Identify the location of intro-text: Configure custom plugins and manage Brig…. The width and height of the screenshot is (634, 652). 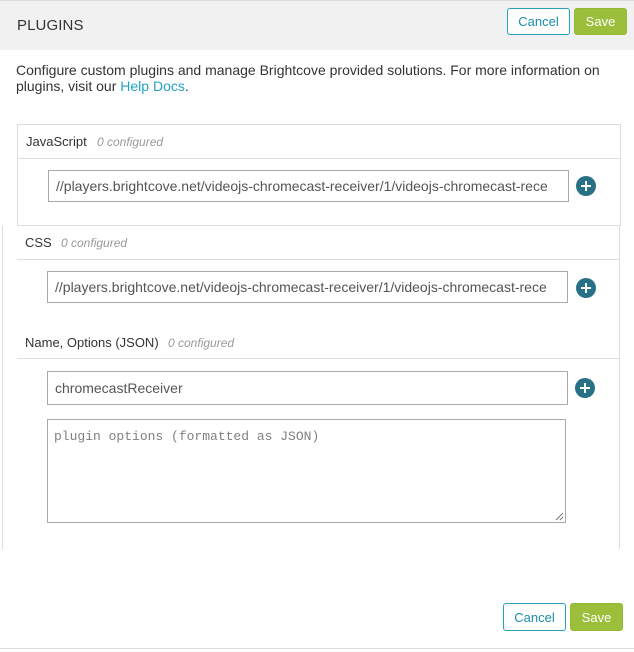
(318, 78).